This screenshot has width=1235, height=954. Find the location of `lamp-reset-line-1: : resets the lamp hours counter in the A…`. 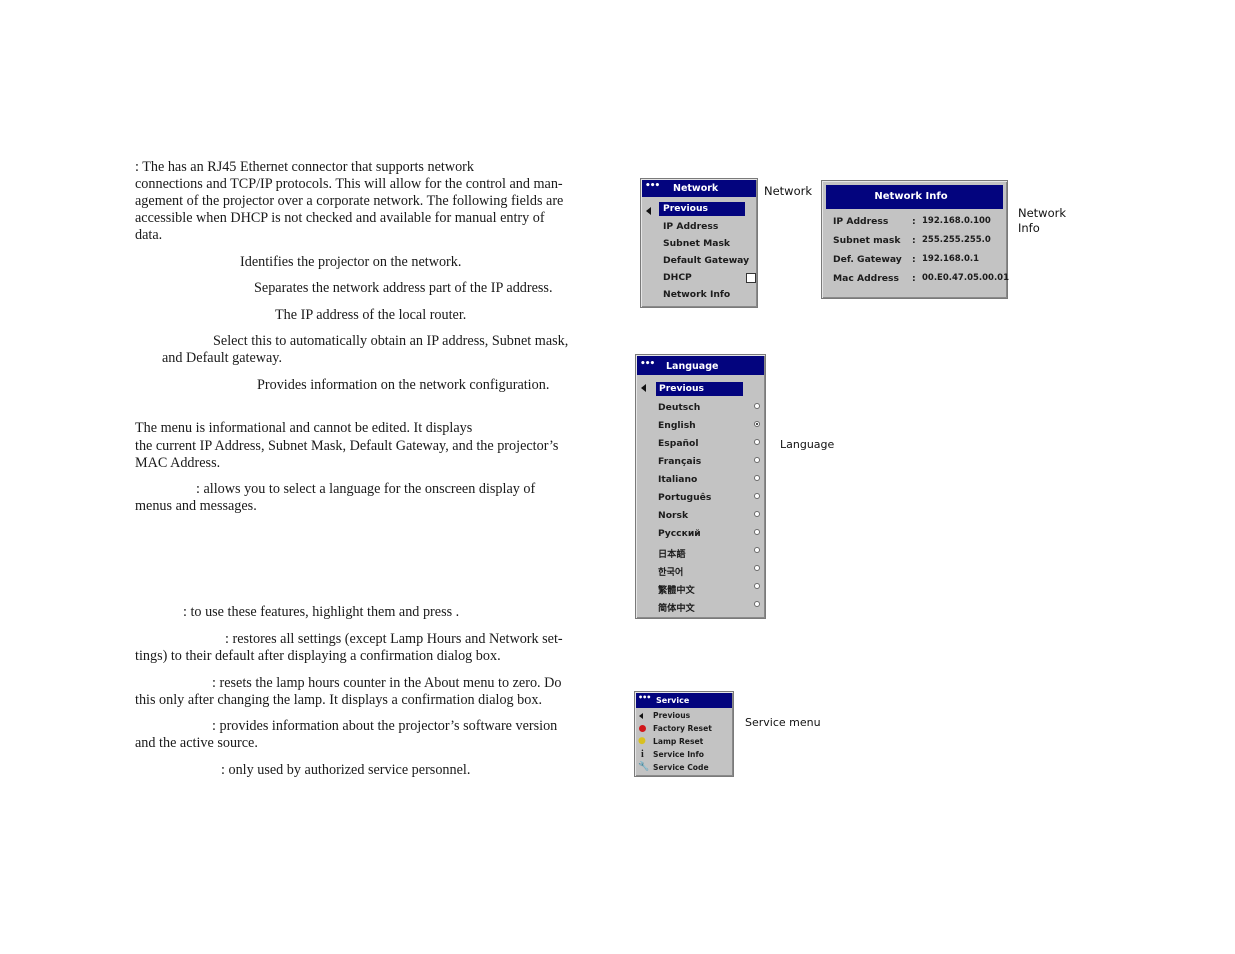

lamp-reset-line-1: : resets the lamp hours counter in the A… is located at coordinates (387, 683).